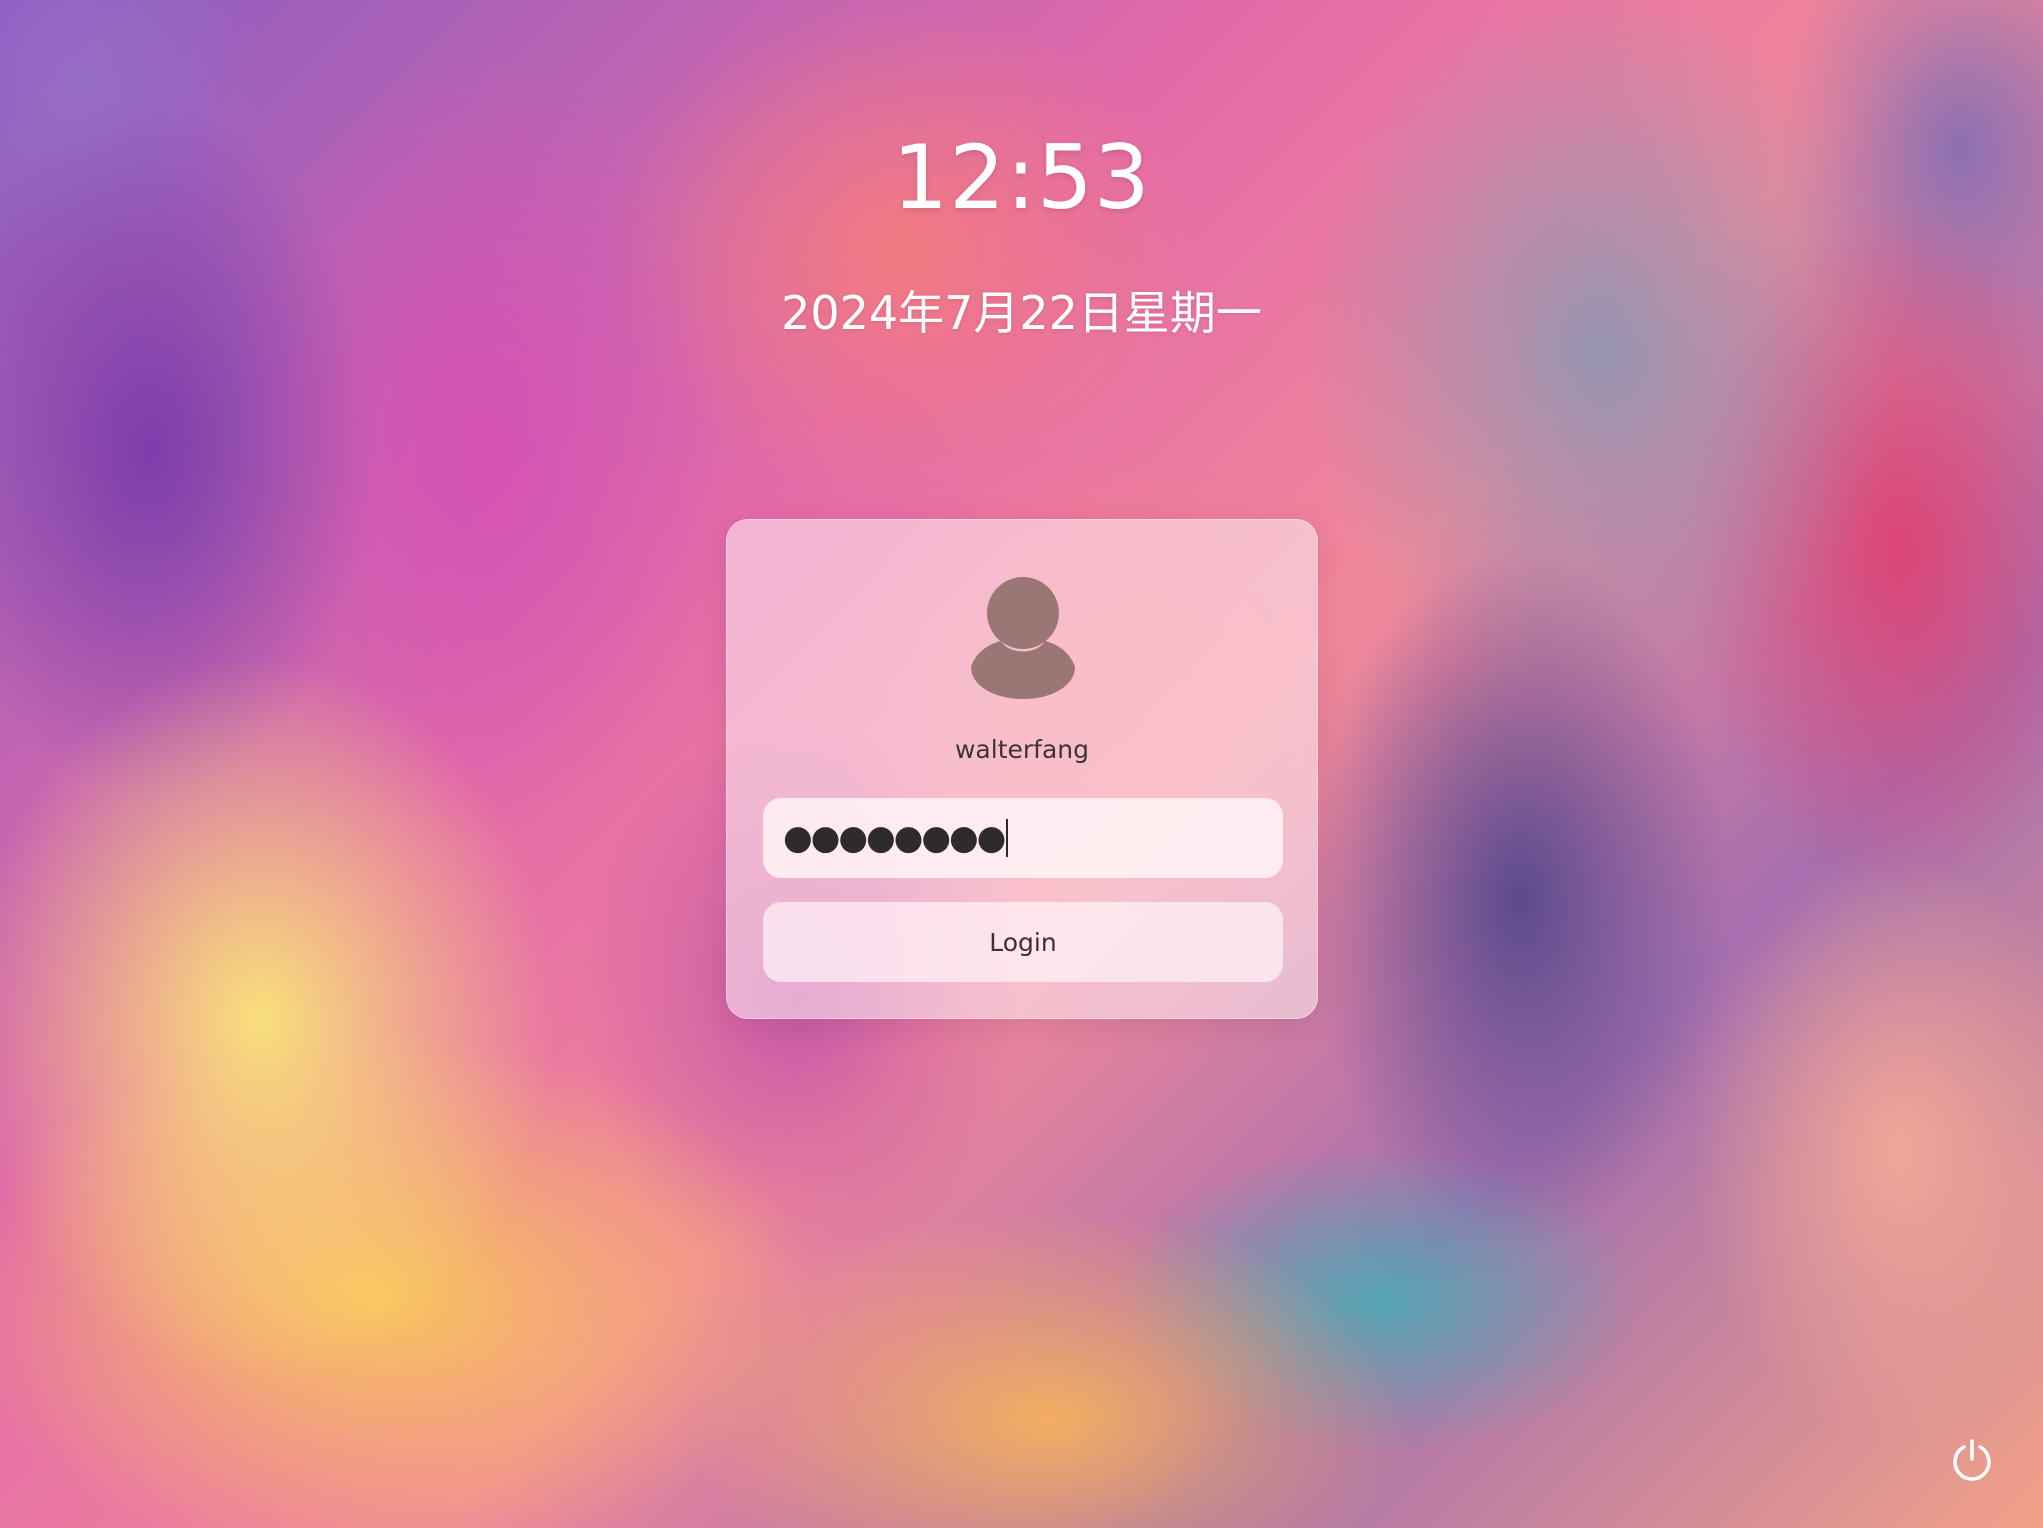 The width and height of the screenshot is (2043, 1528). What do you see at coordinates (1021, 749) in the screenshot?
I see `username-label: walterfang` at bounding box center [1021, 749].